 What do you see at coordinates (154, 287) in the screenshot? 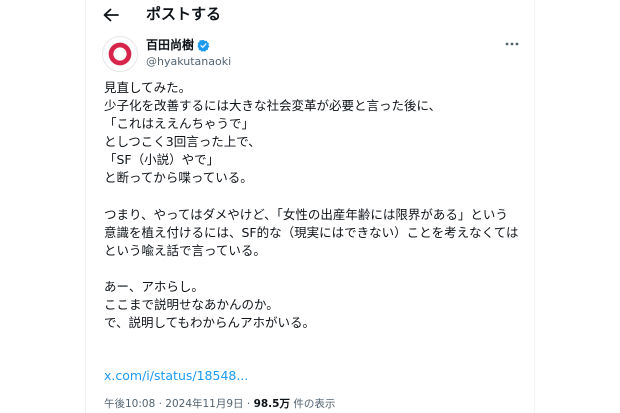
I see `tweet-line: あー、アホらし。` at bounding box center [154, 287].